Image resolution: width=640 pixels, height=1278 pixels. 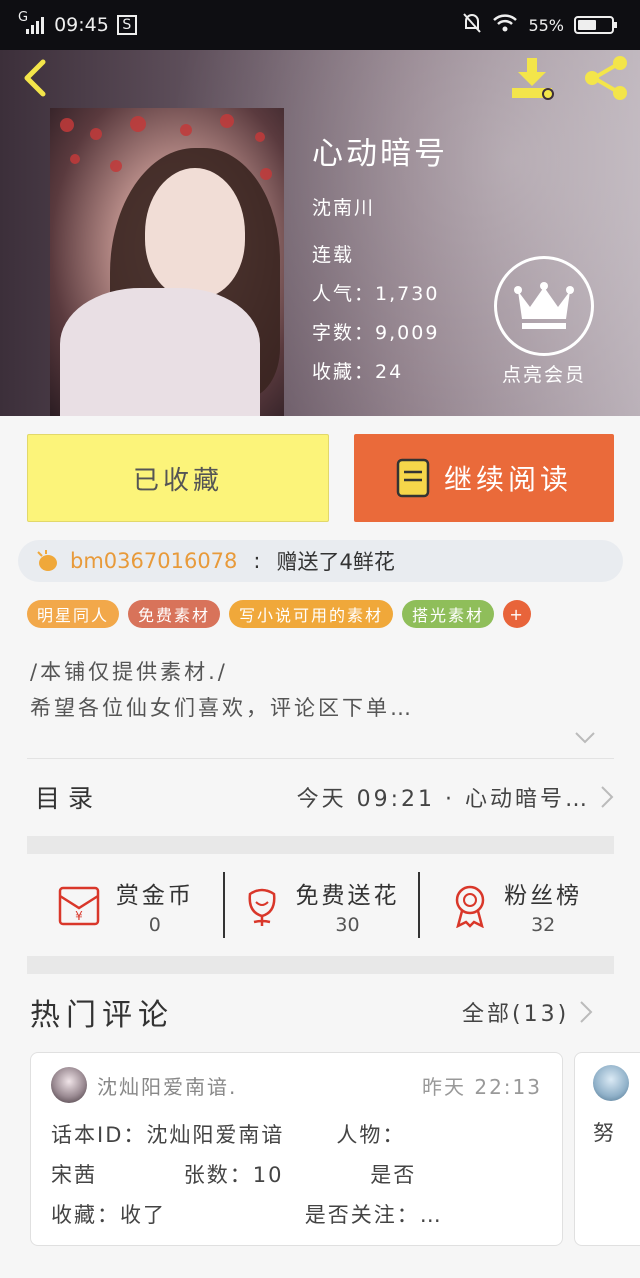 I want to click on comment-time: 昨天 22:13, so click(x=482, y=1086).